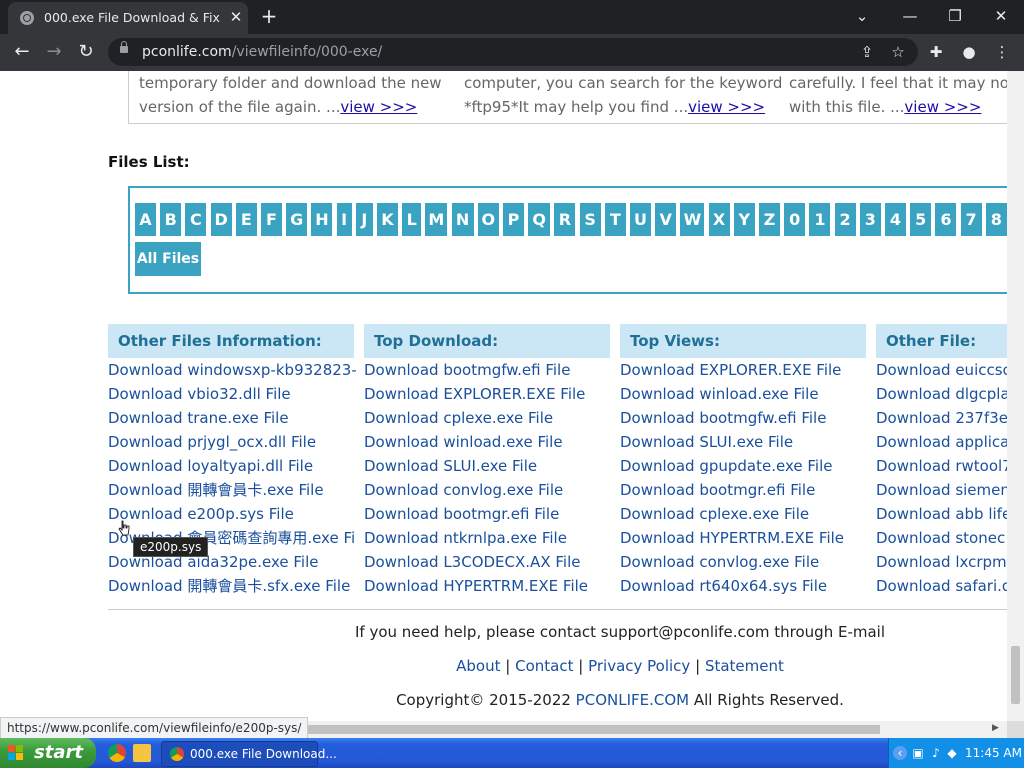  Describe the element at coordinates (769, 219) in the screenshot. I see `letter-button-z: Z` at that location.